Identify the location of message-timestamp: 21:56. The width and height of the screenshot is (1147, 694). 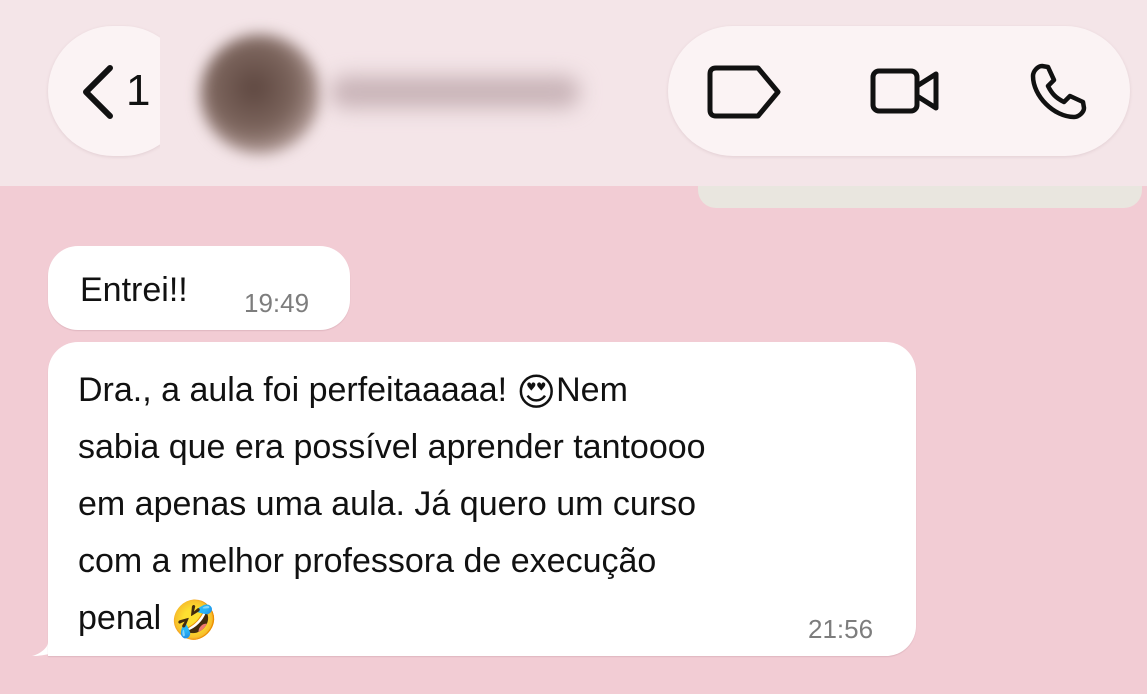
(841, 629).